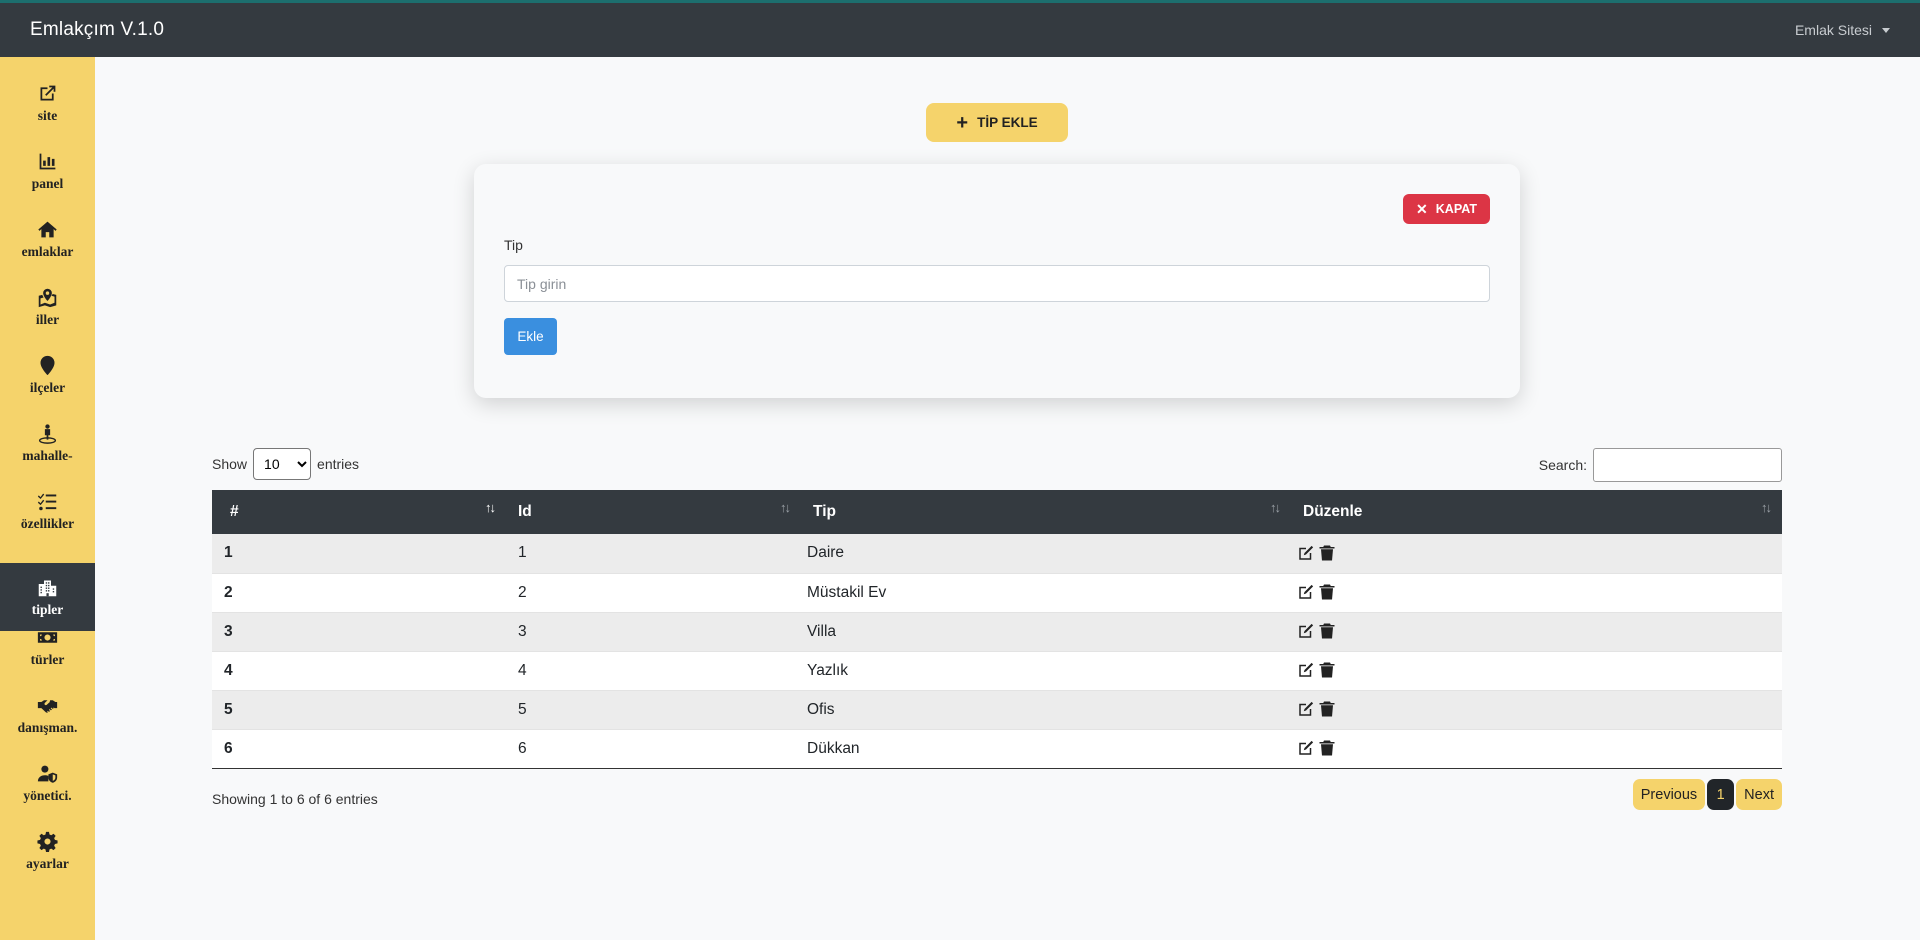 The width and height of the screenshot is (1920, 940). Describe the element at coordinates (97, 30) in the screenshot. I see `brand-title: Emlakçım V.1.0` at that location.